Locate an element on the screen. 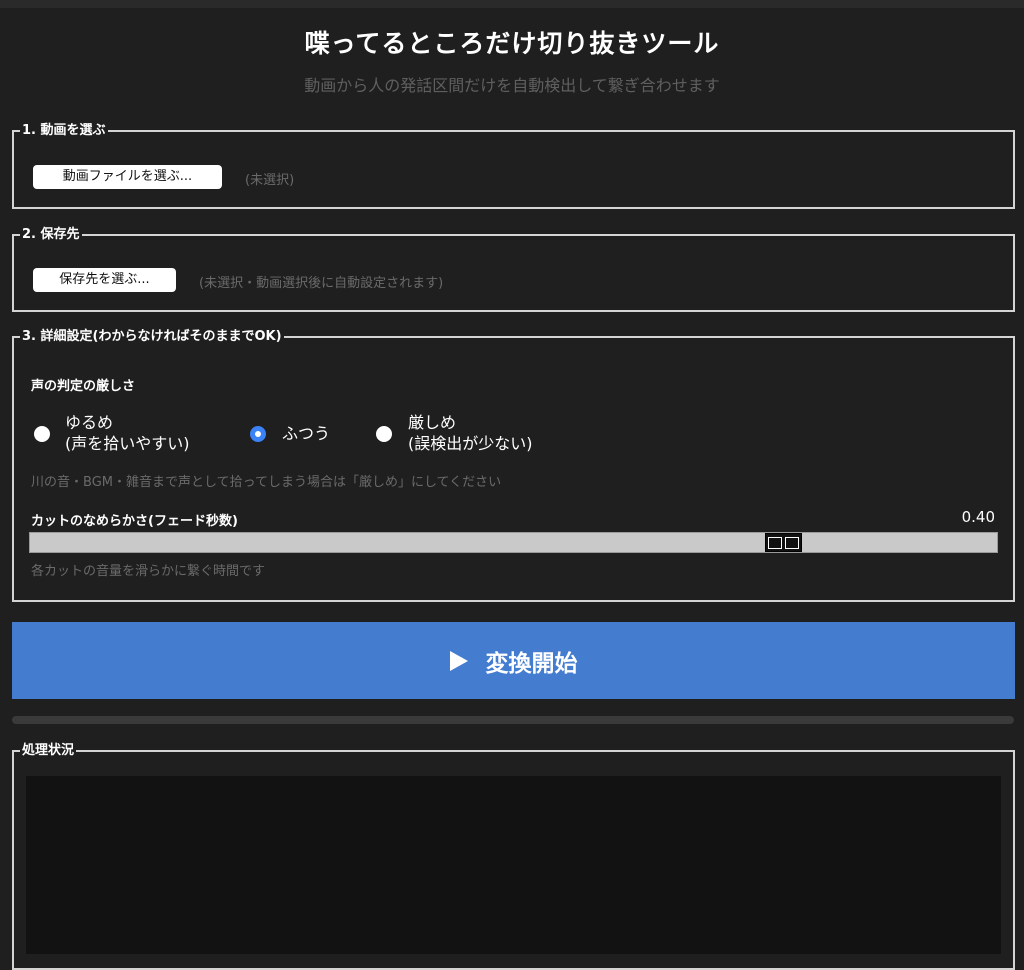 This screenshot has height=970, width=1024. step2-legend: 2. 保存先 is located at coordinates (51, 234).